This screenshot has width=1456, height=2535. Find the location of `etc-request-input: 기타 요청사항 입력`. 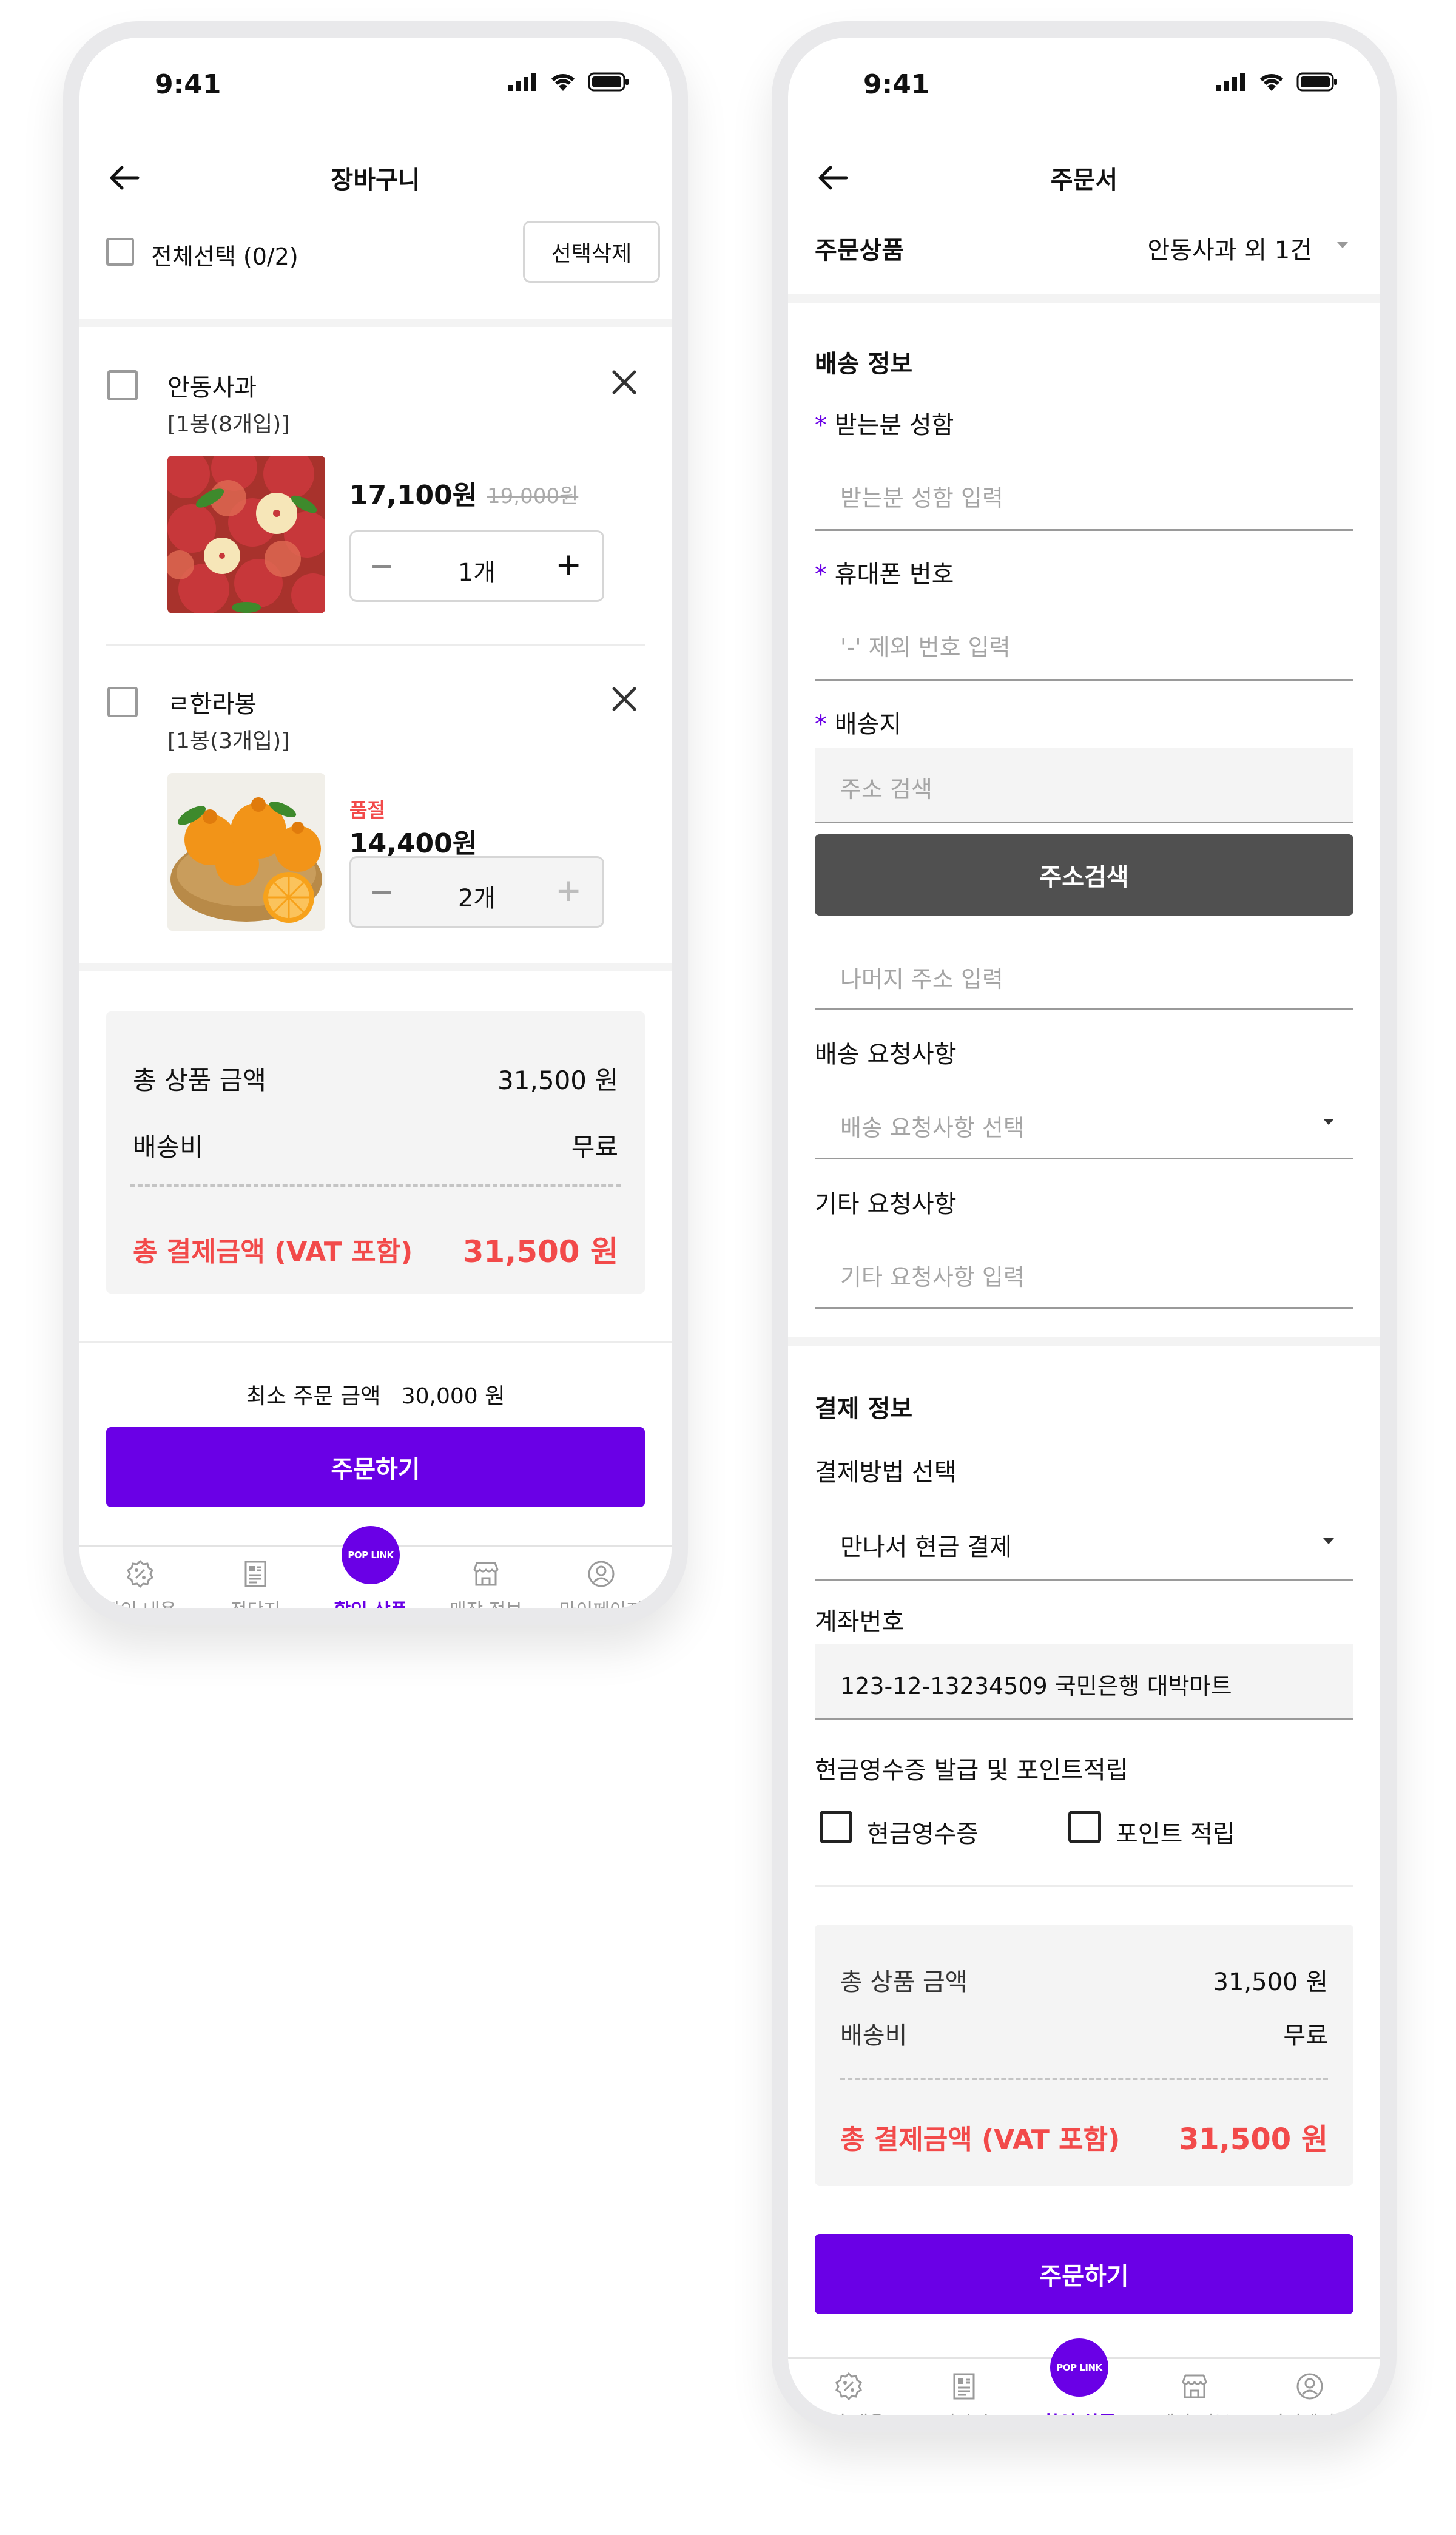

etc-request-input: 기타 요청사항 입력 is located at coordinates (932, 1275).